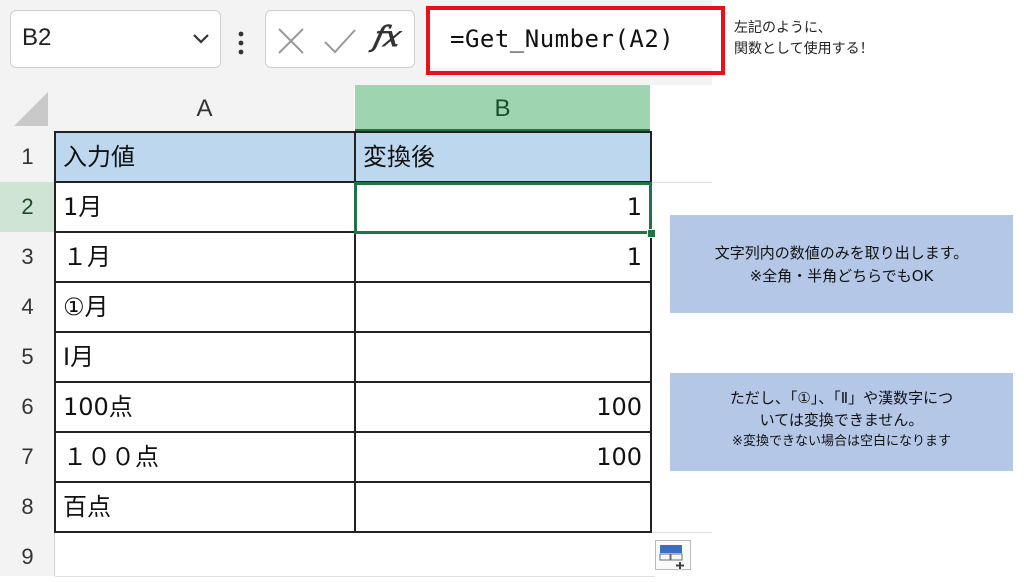  Describe the element at coordinates (502, 108) in the screenshot. I see `column-header-b: B` at that location.